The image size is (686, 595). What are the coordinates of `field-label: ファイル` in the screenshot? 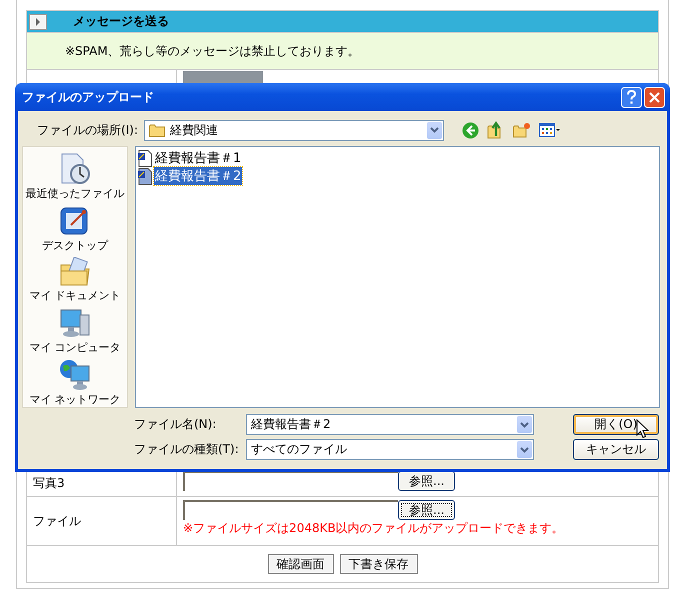 It's located at (57, 521).